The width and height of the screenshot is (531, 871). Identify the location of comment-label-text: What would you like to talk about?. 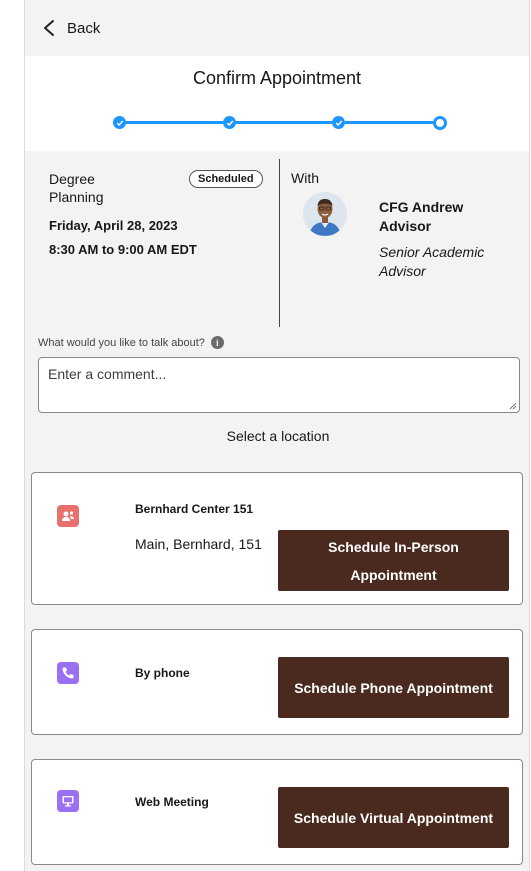
(121, 342).